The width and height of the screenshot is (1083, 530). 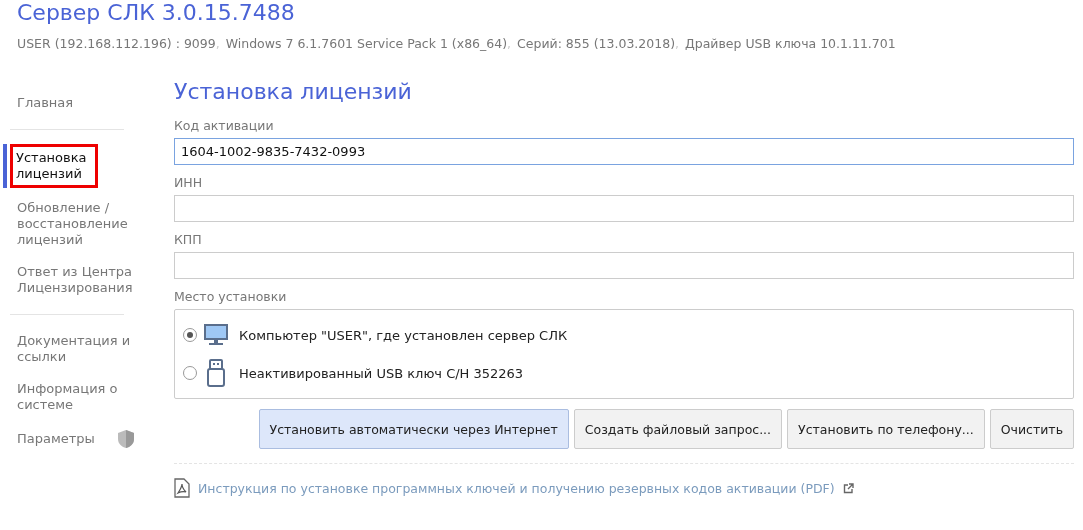 I want to click on input-field: 1604-1002-9835-7432-0993, so click(x=624, y=151).